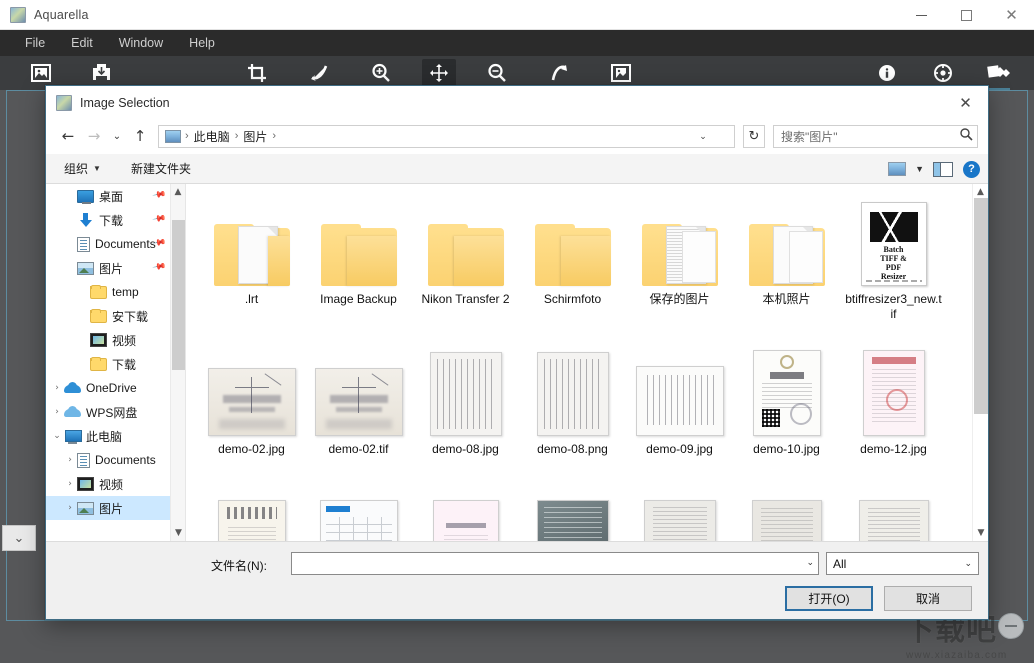 This screenshot has height=663, width=1034. I want to click on info-icon, so click(887, 73).